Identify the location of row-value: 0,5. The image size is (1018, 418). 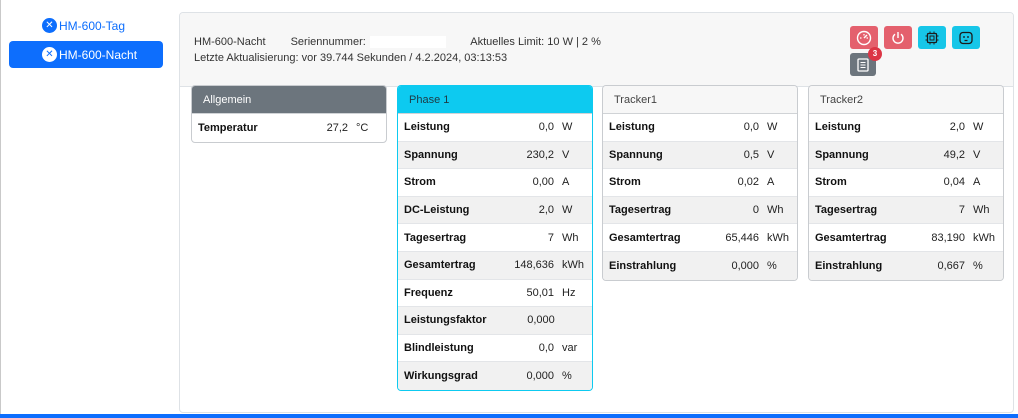
(751, 154).